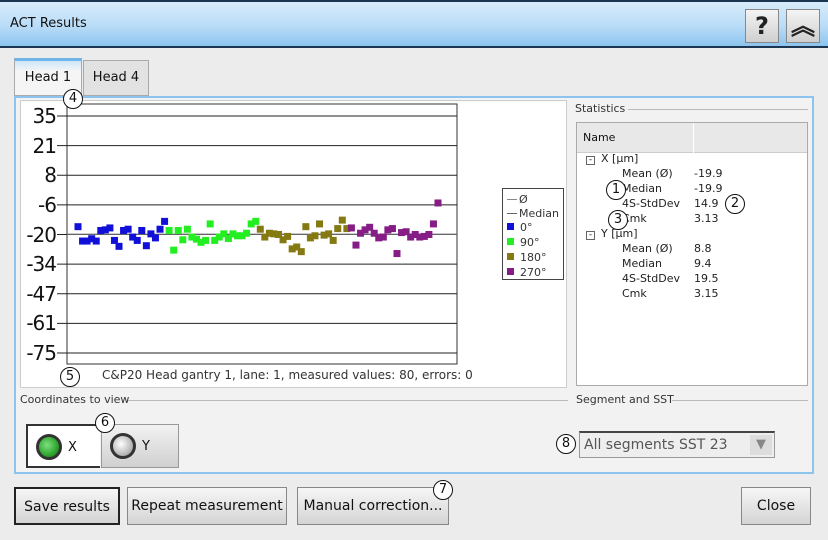  I want to click on stat-value: 8.8, so click(703, 248).